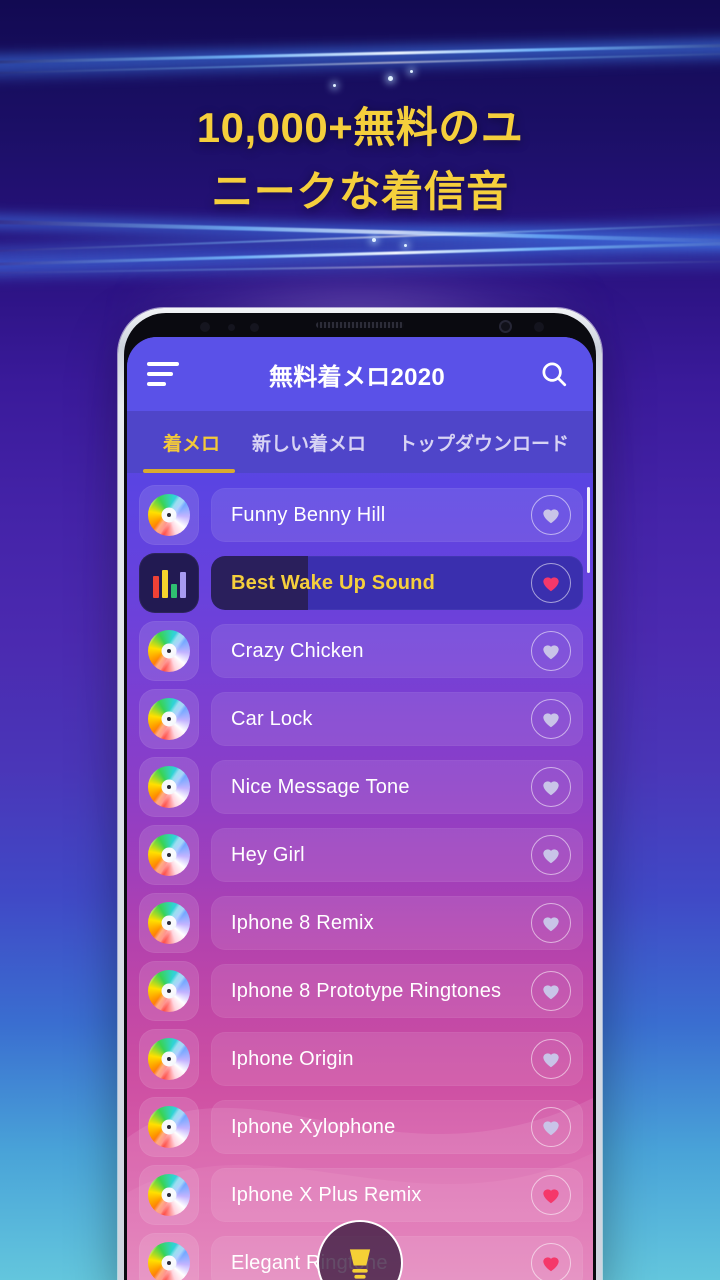 The width and height of the screenshot is (720, 1280). I want to click on phone-sensors, so click(360, 325).